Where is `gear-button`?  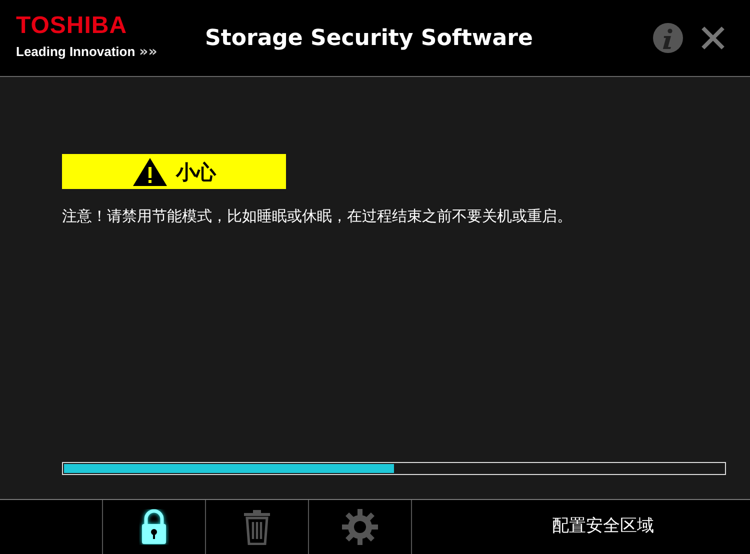 gear-button is located at coordinates (360, 527).